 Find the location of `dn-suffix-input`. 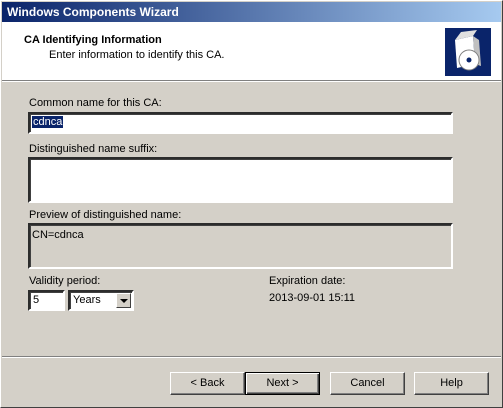

dn-suffix-input is located at coordinates (240, 180).